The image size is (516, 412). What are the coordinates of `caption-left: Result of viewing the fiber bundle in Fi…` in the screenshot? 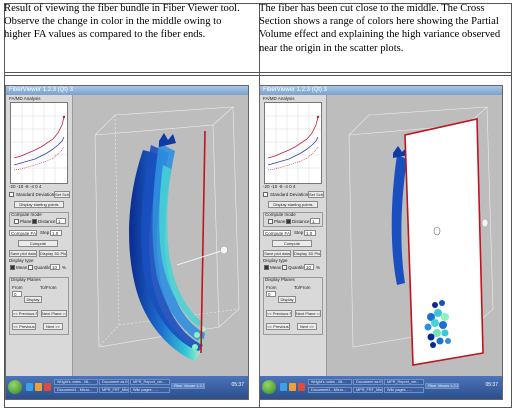 It's located at (122, 22).